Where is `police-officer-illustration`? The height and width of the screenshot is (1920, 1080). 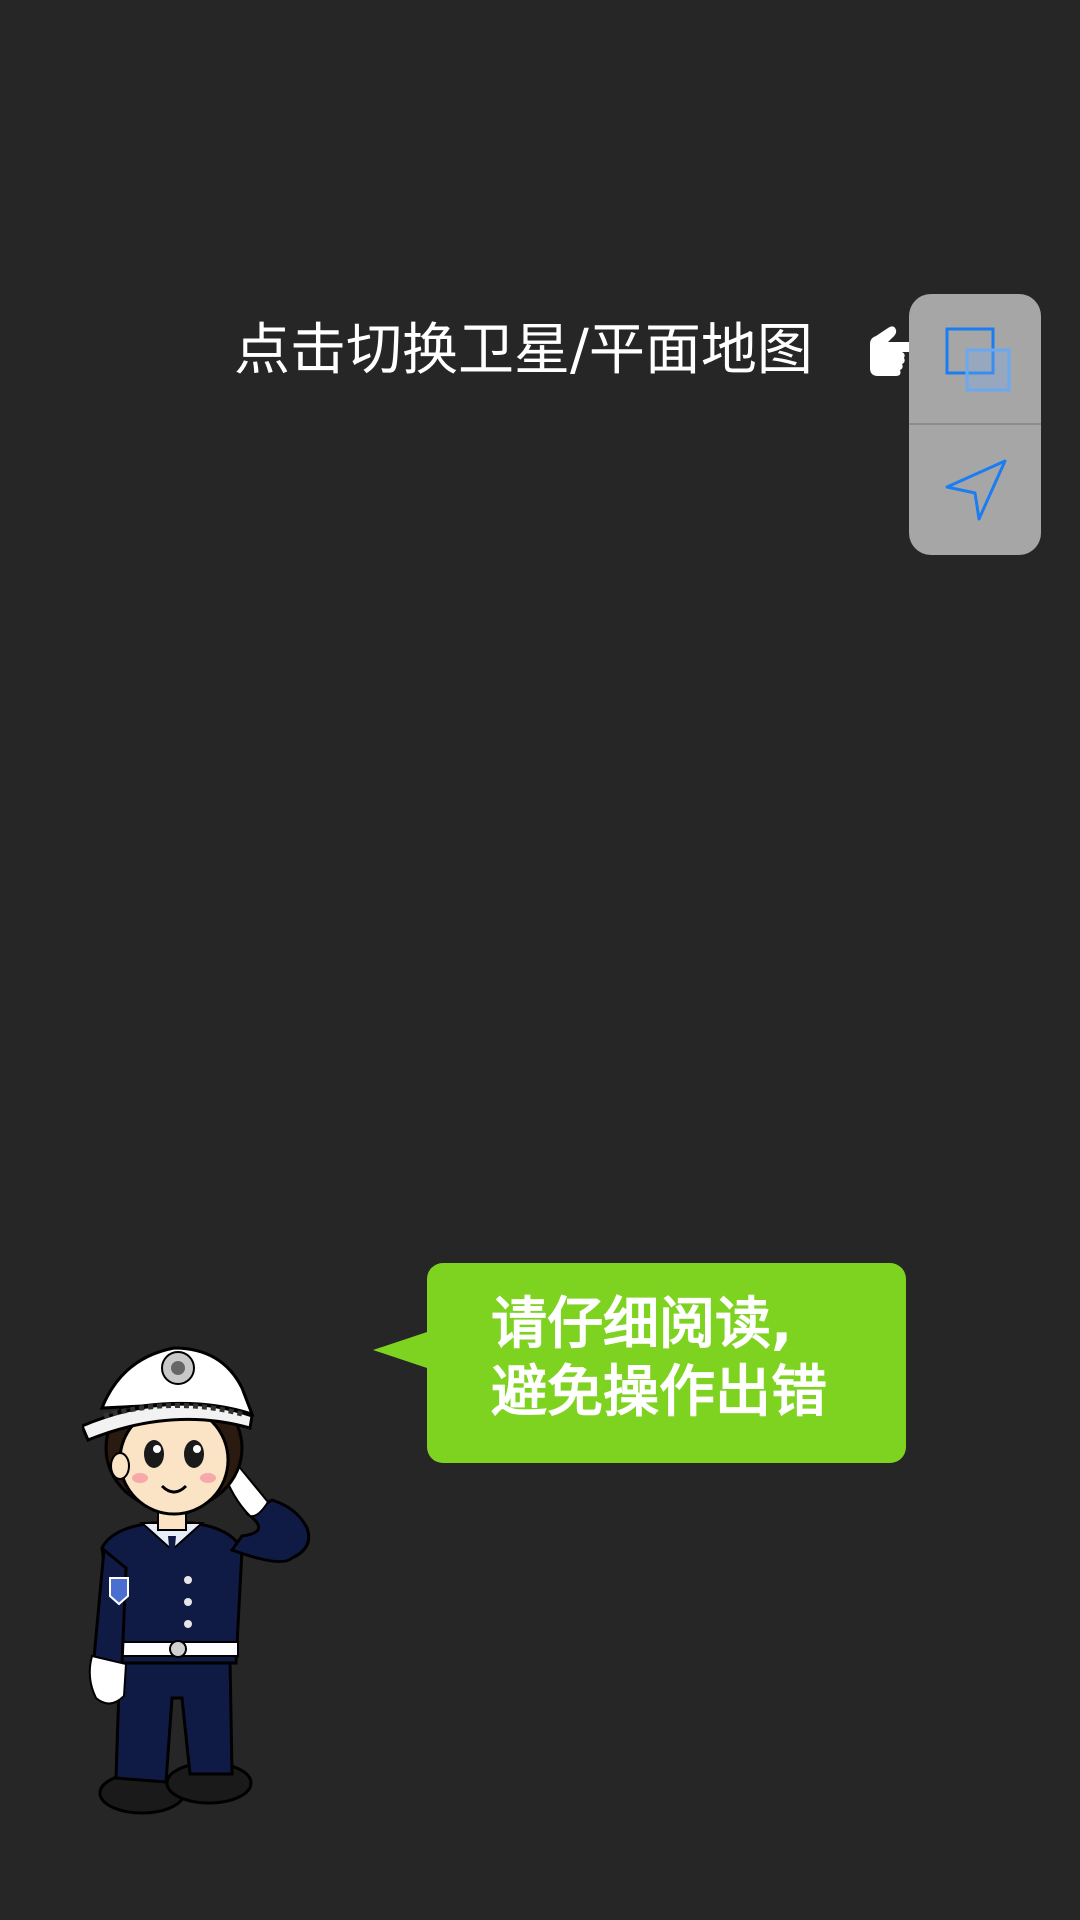
police-officer-illustration is located at coordinates (196, 1580).